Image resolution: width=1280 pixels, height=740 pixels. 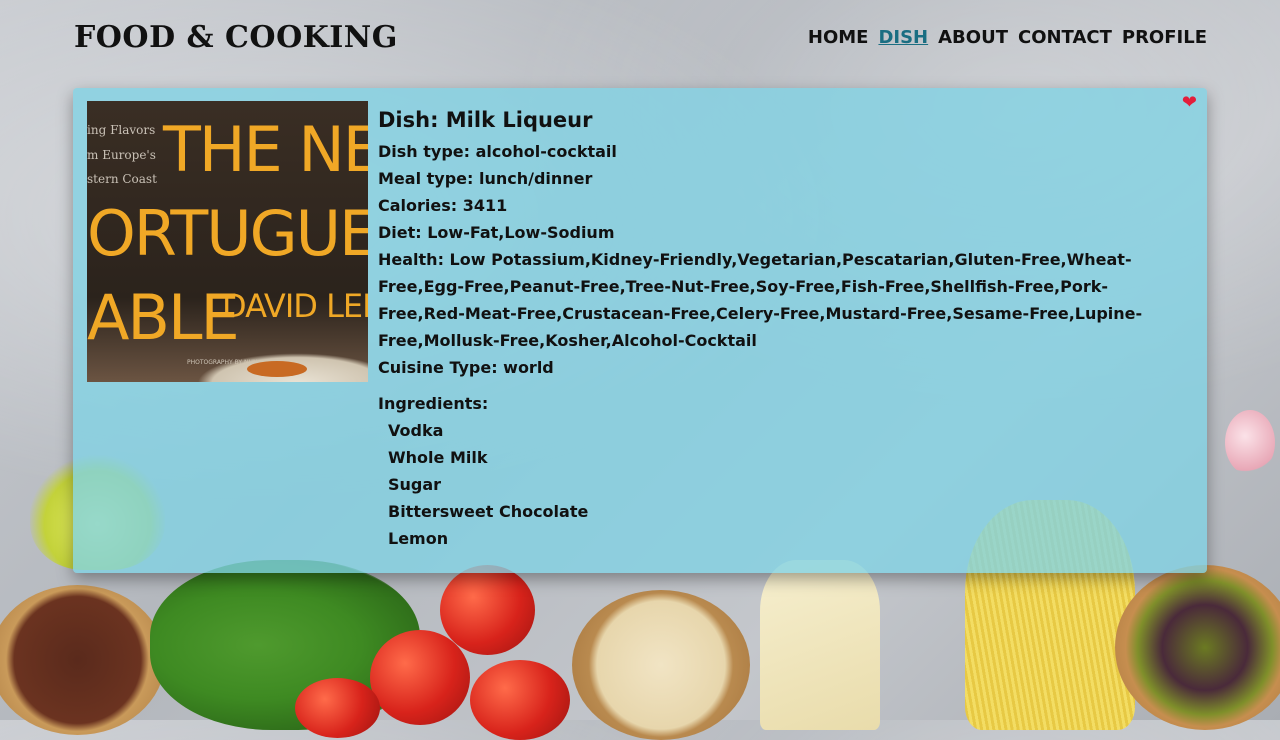 I want to click on site-logo: FOOD & COOKING, so click(x=236, y=37).